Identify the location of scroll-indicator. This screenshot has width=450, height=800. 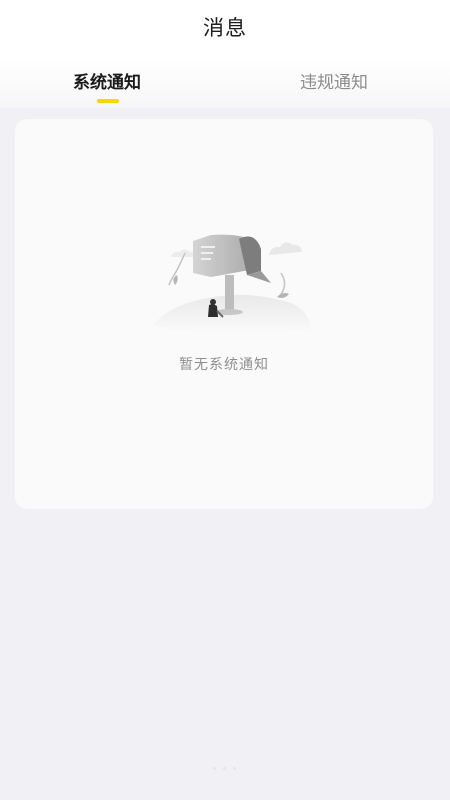
(228, 764).